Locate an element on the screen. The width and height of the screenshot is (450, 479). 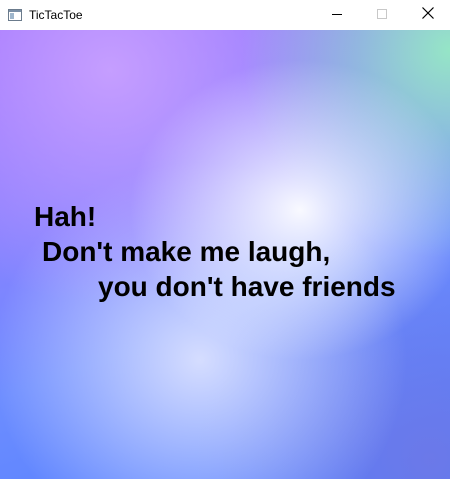
minimize-icon is located at coordinates (336, 15).